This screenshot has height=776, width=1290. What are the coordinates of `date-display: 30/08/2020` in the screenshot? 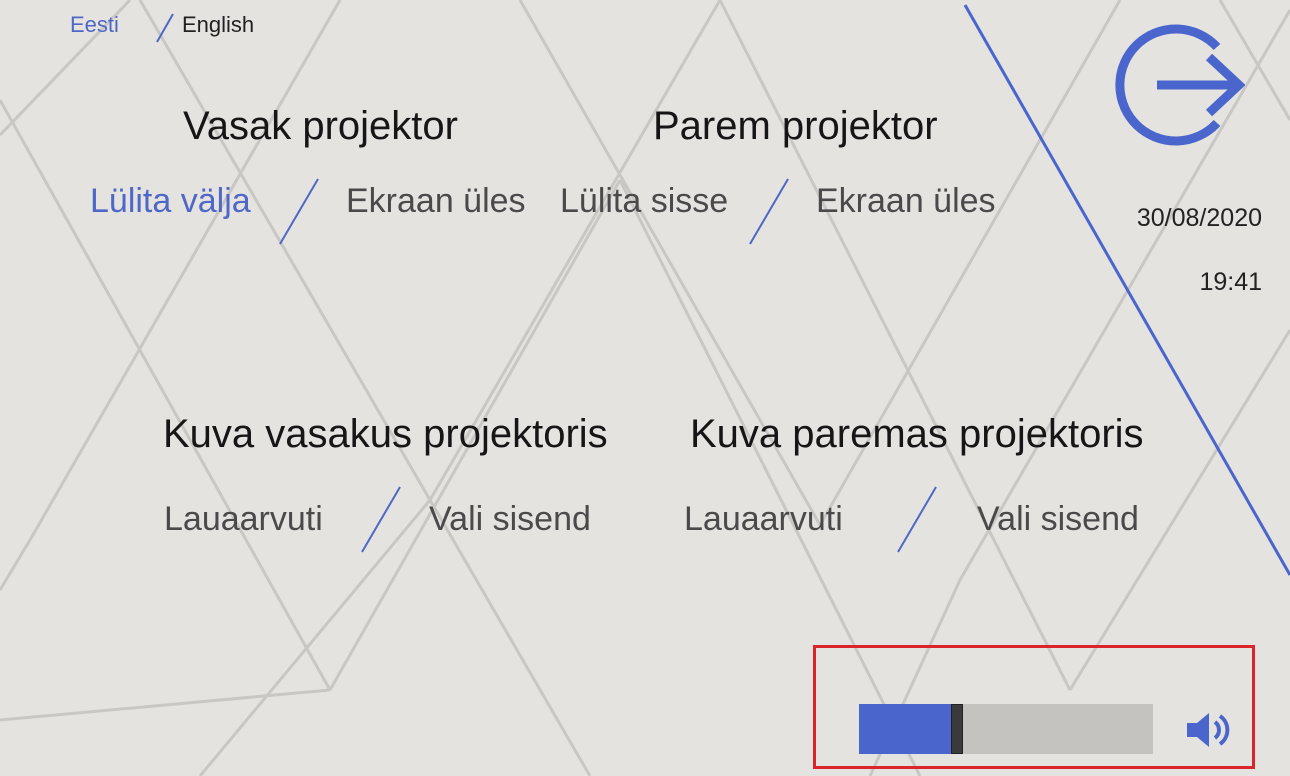 It's located at (1199, 218).